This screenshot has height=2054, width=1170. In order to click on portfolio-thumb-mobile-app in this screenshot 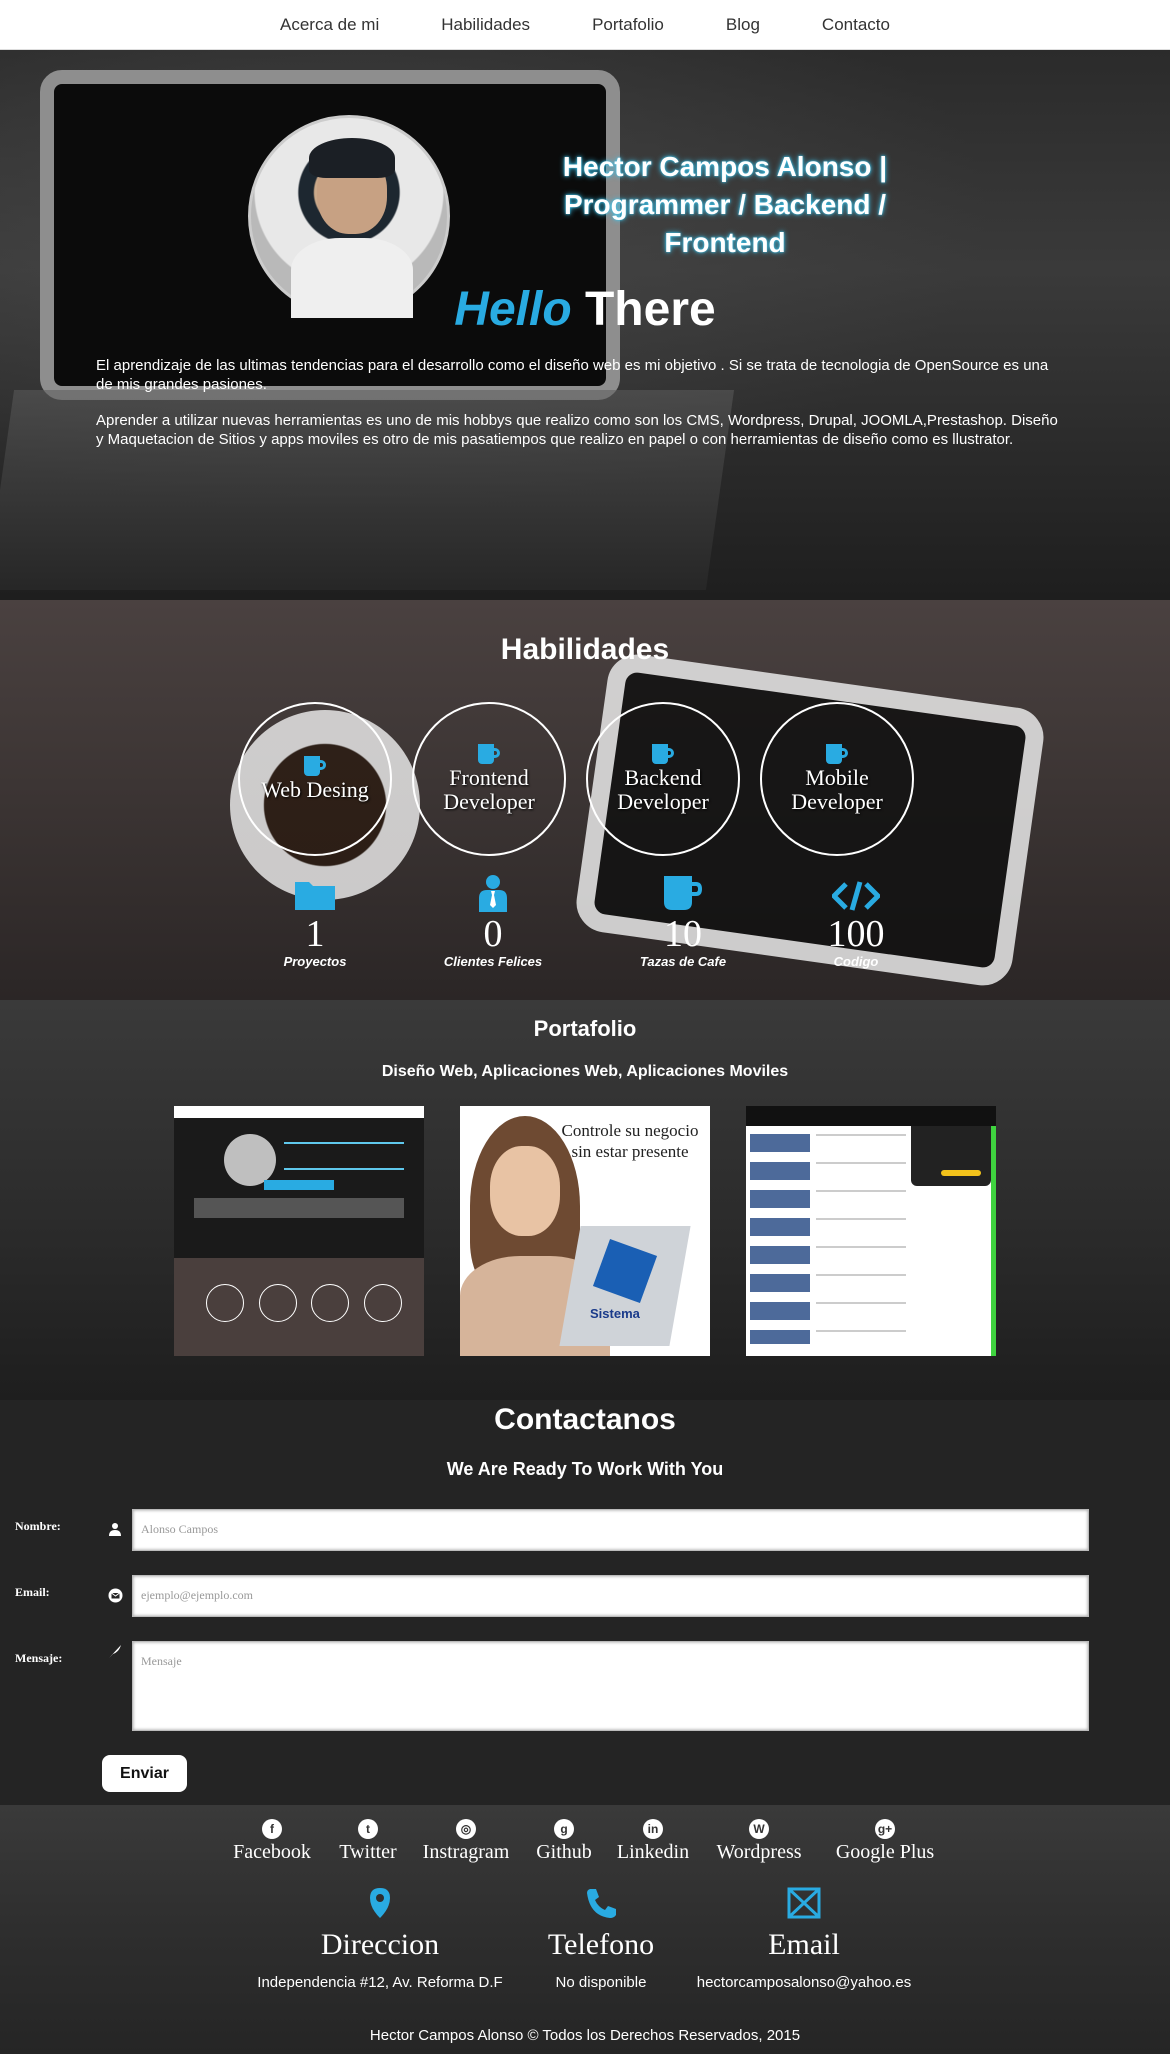, I will do `click(871, 1231)`.